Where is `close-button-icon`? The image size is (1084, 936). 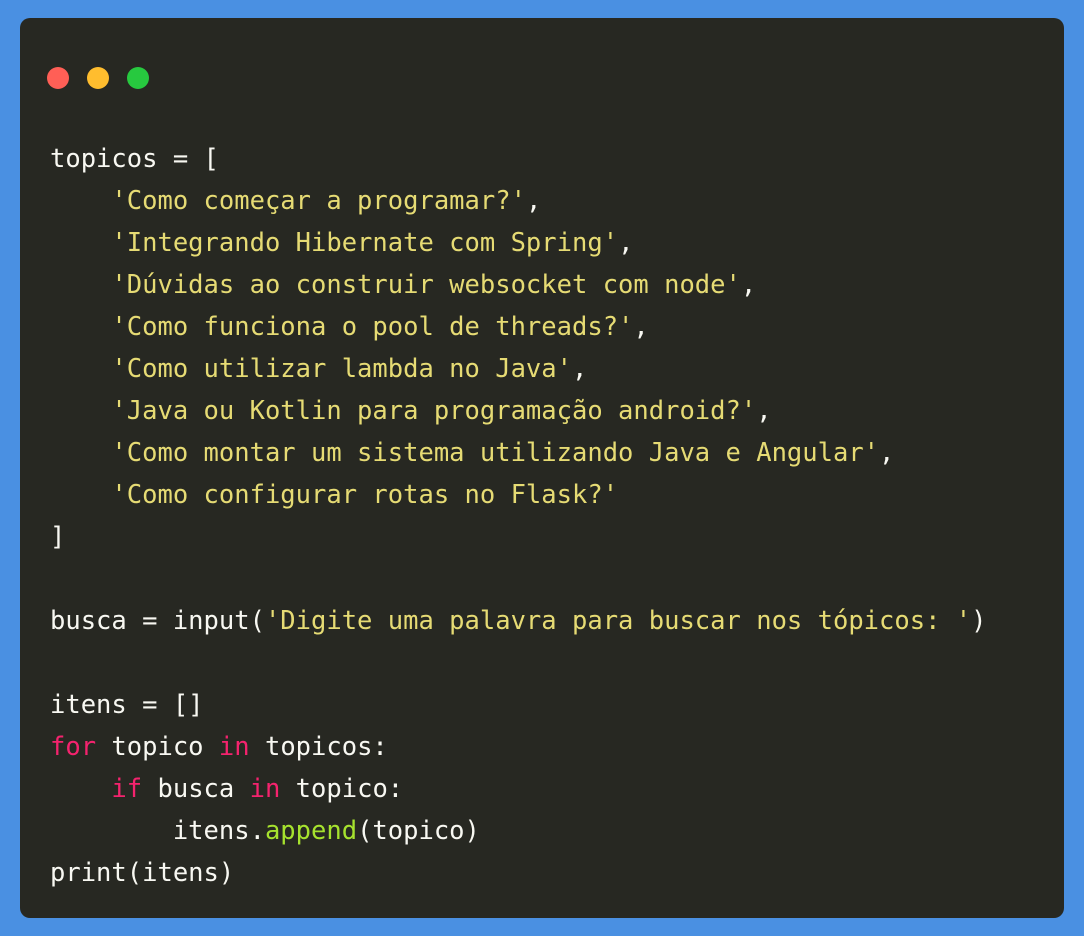
close-button-icon is located at coordinates (58, 78).